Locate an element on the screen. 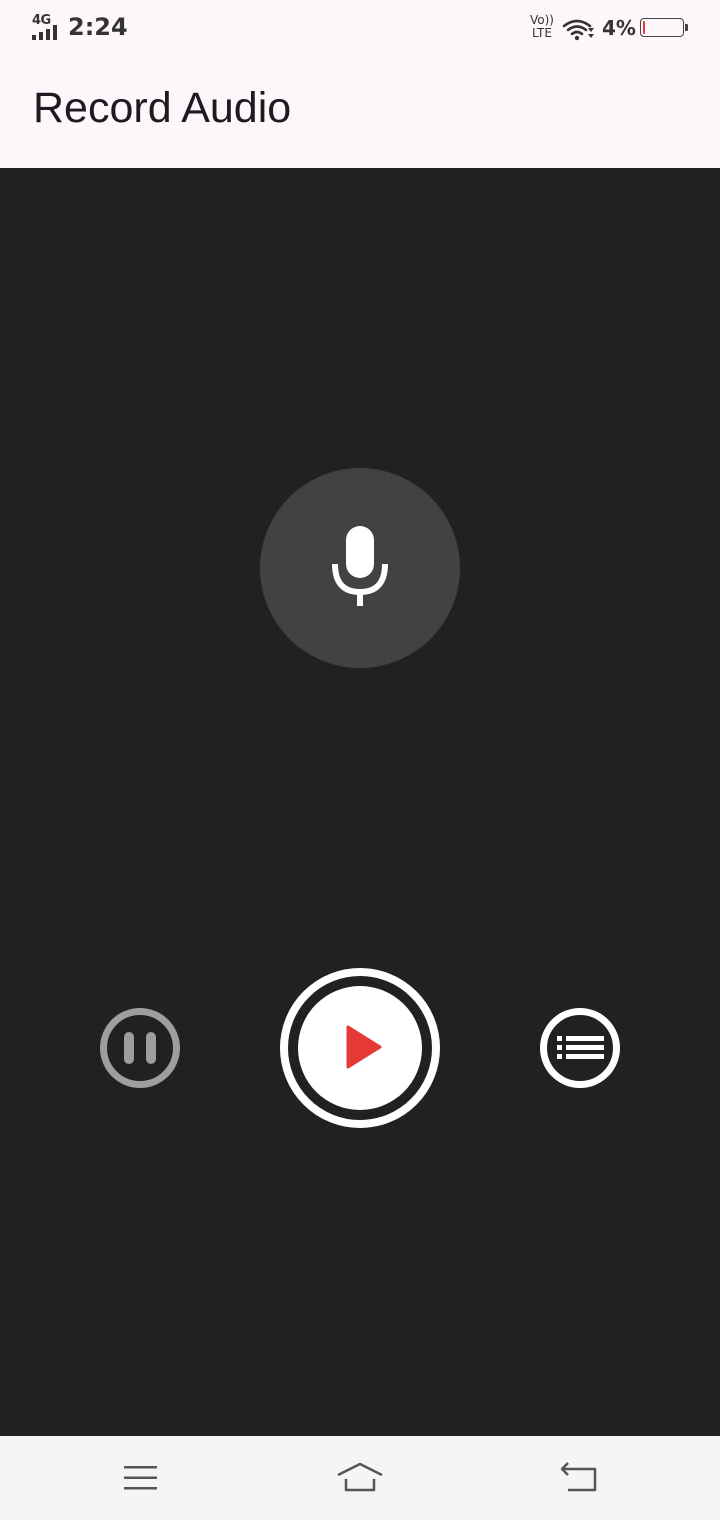 Image resolution: width=720 pixels, height=1520 pixels. lte-label: LTE is located at coordinates (542, 33).